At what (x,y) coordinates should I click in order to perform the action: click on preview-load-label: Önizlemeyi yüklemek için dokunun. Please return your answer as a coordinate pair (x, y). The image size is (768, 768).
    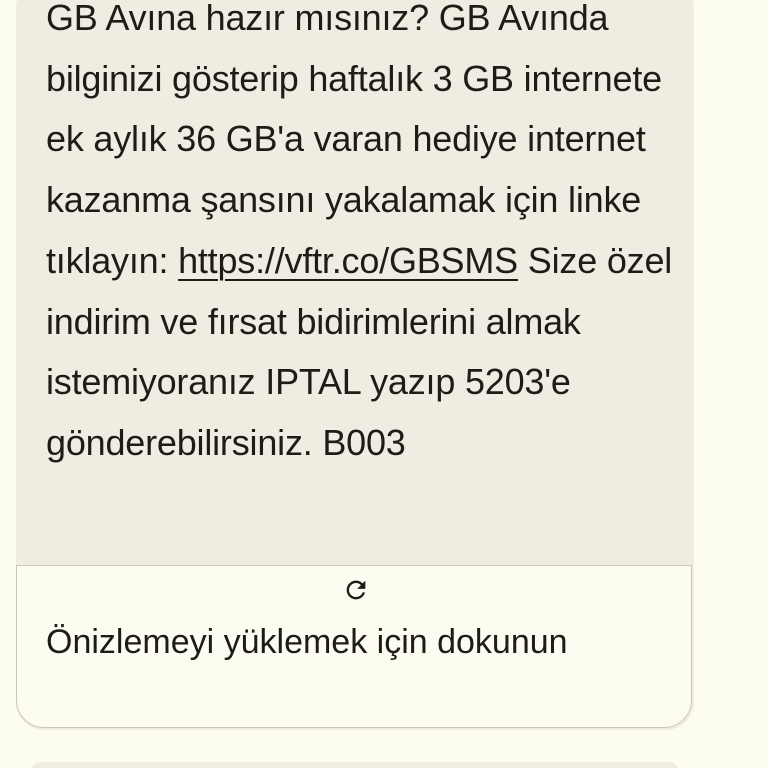
    Looking at the image, I should click on (326, 642).